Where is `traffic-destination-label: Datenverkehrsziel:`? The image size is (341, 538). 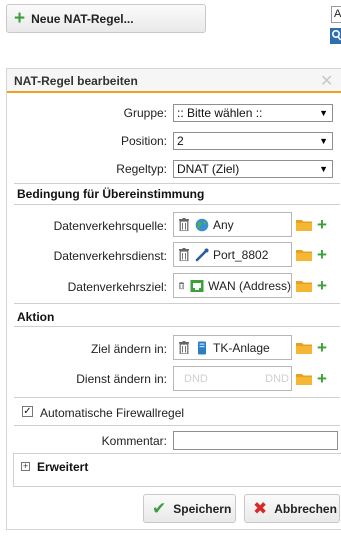 traffic-destination-label: Datenverkehrsziel: is located at coordinates (117, 287).